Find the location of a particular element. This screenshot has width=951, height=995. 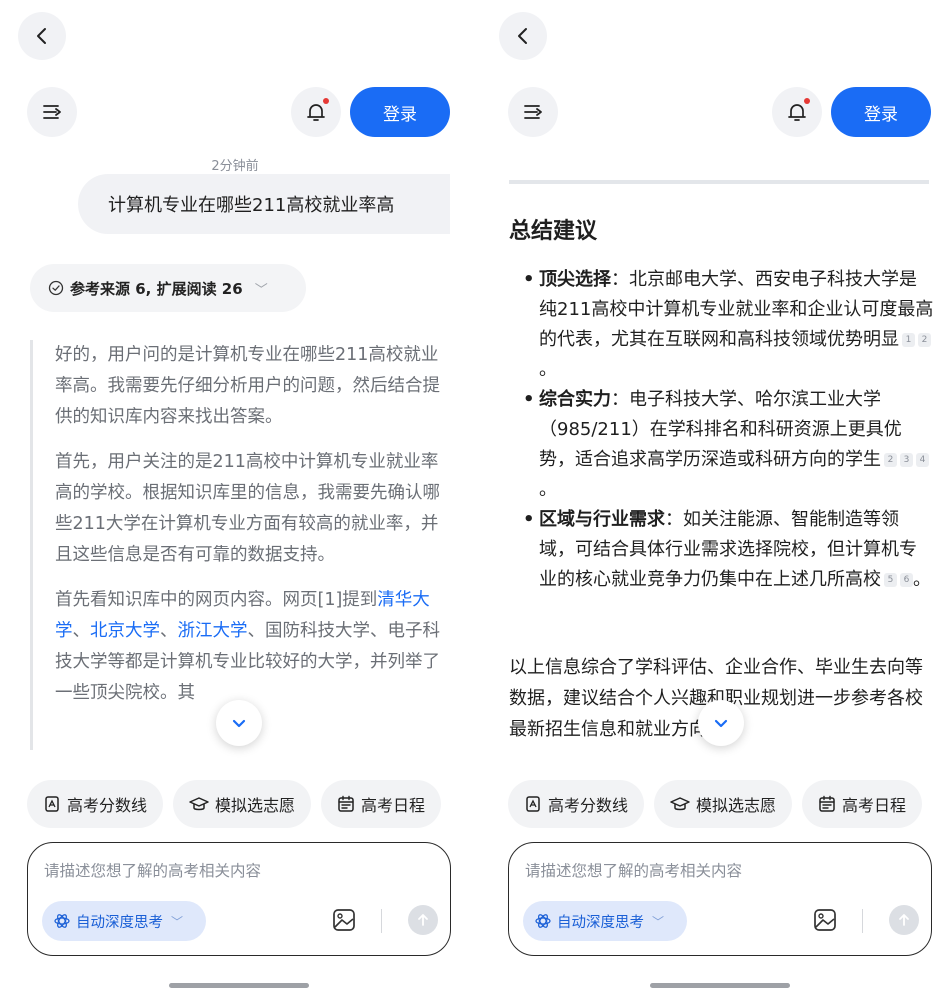

citation-badge: 3 is located at coordinates (906, 460).